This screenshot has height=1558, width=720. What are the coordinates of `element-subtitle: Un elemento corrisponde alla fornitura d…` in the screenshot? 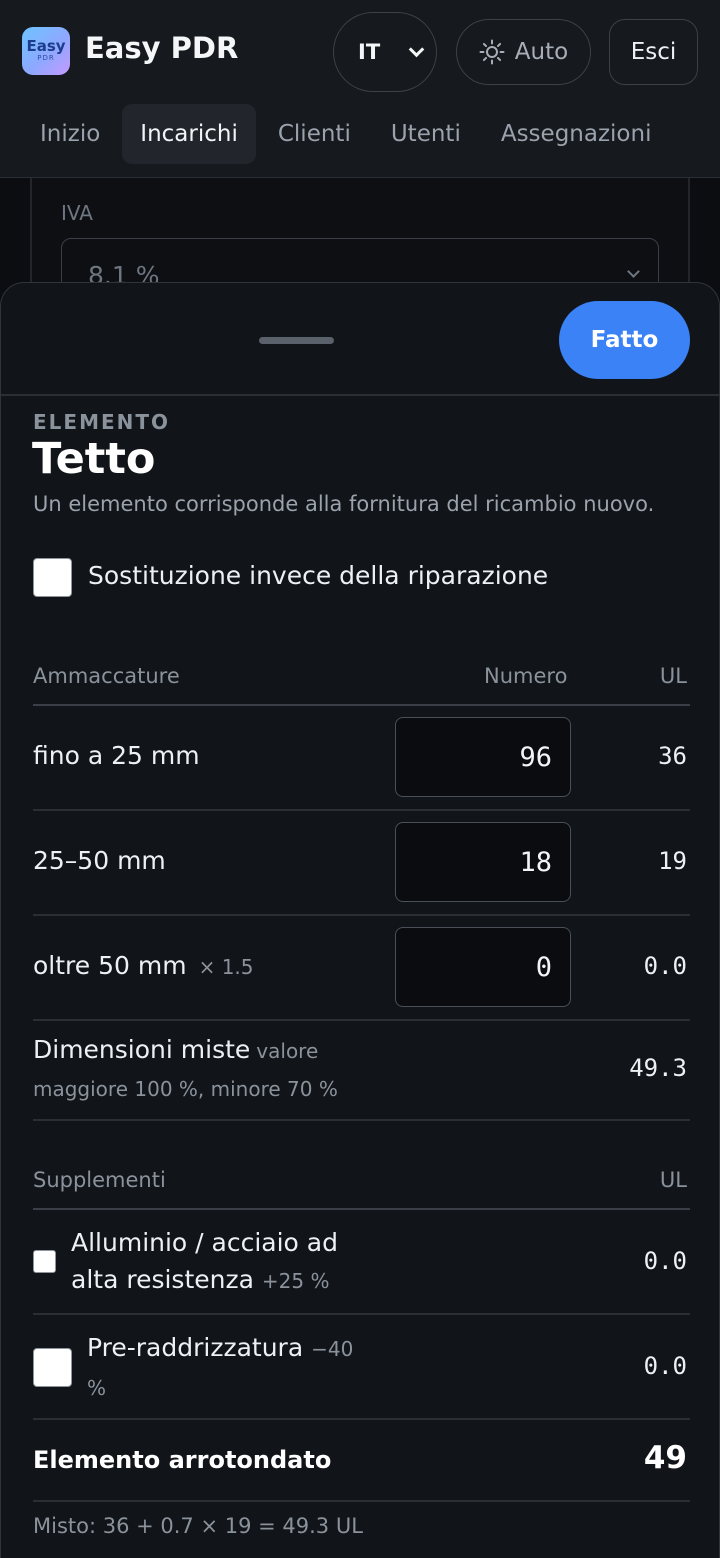 It's located at (344, 504).